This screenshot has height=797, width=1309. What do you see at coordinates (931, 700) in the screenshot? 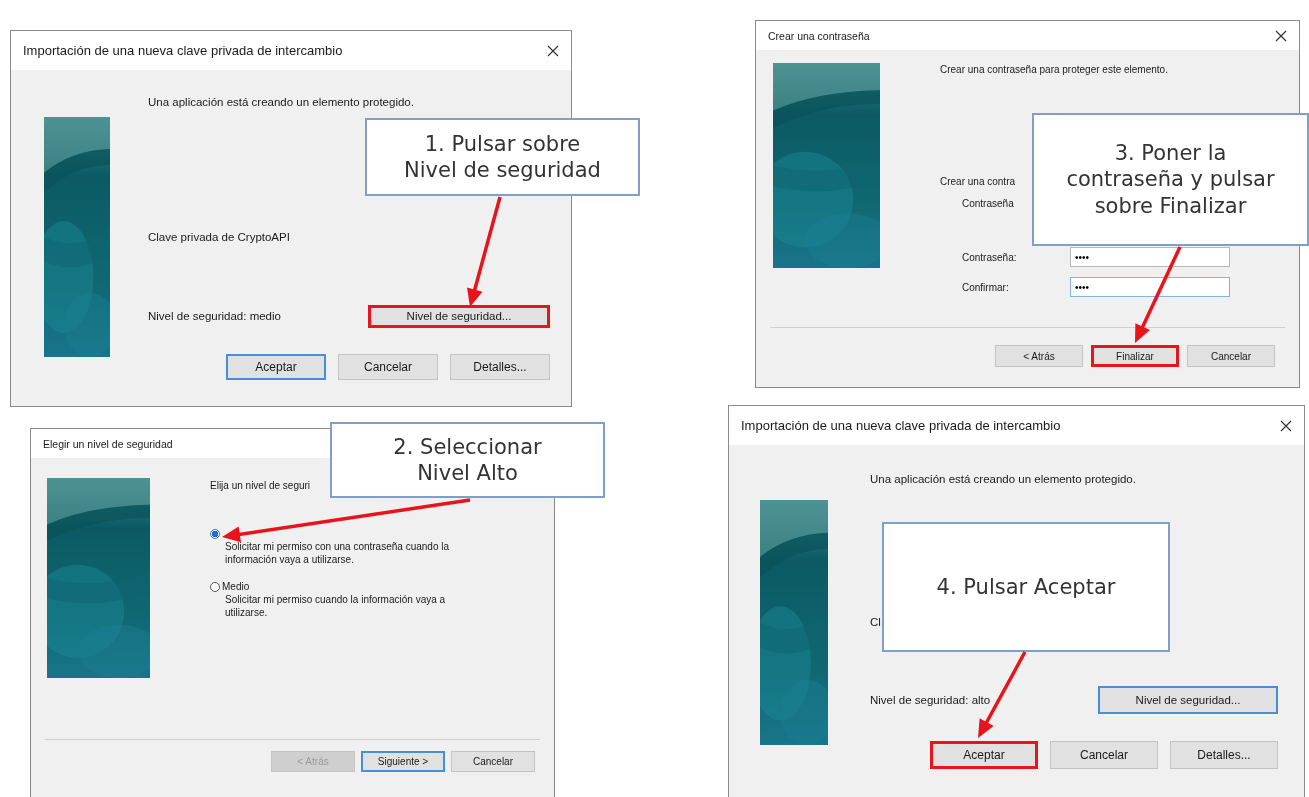
I see `security-level-label: Nivel de seguridad: alto` at bounding box center [931, 700].